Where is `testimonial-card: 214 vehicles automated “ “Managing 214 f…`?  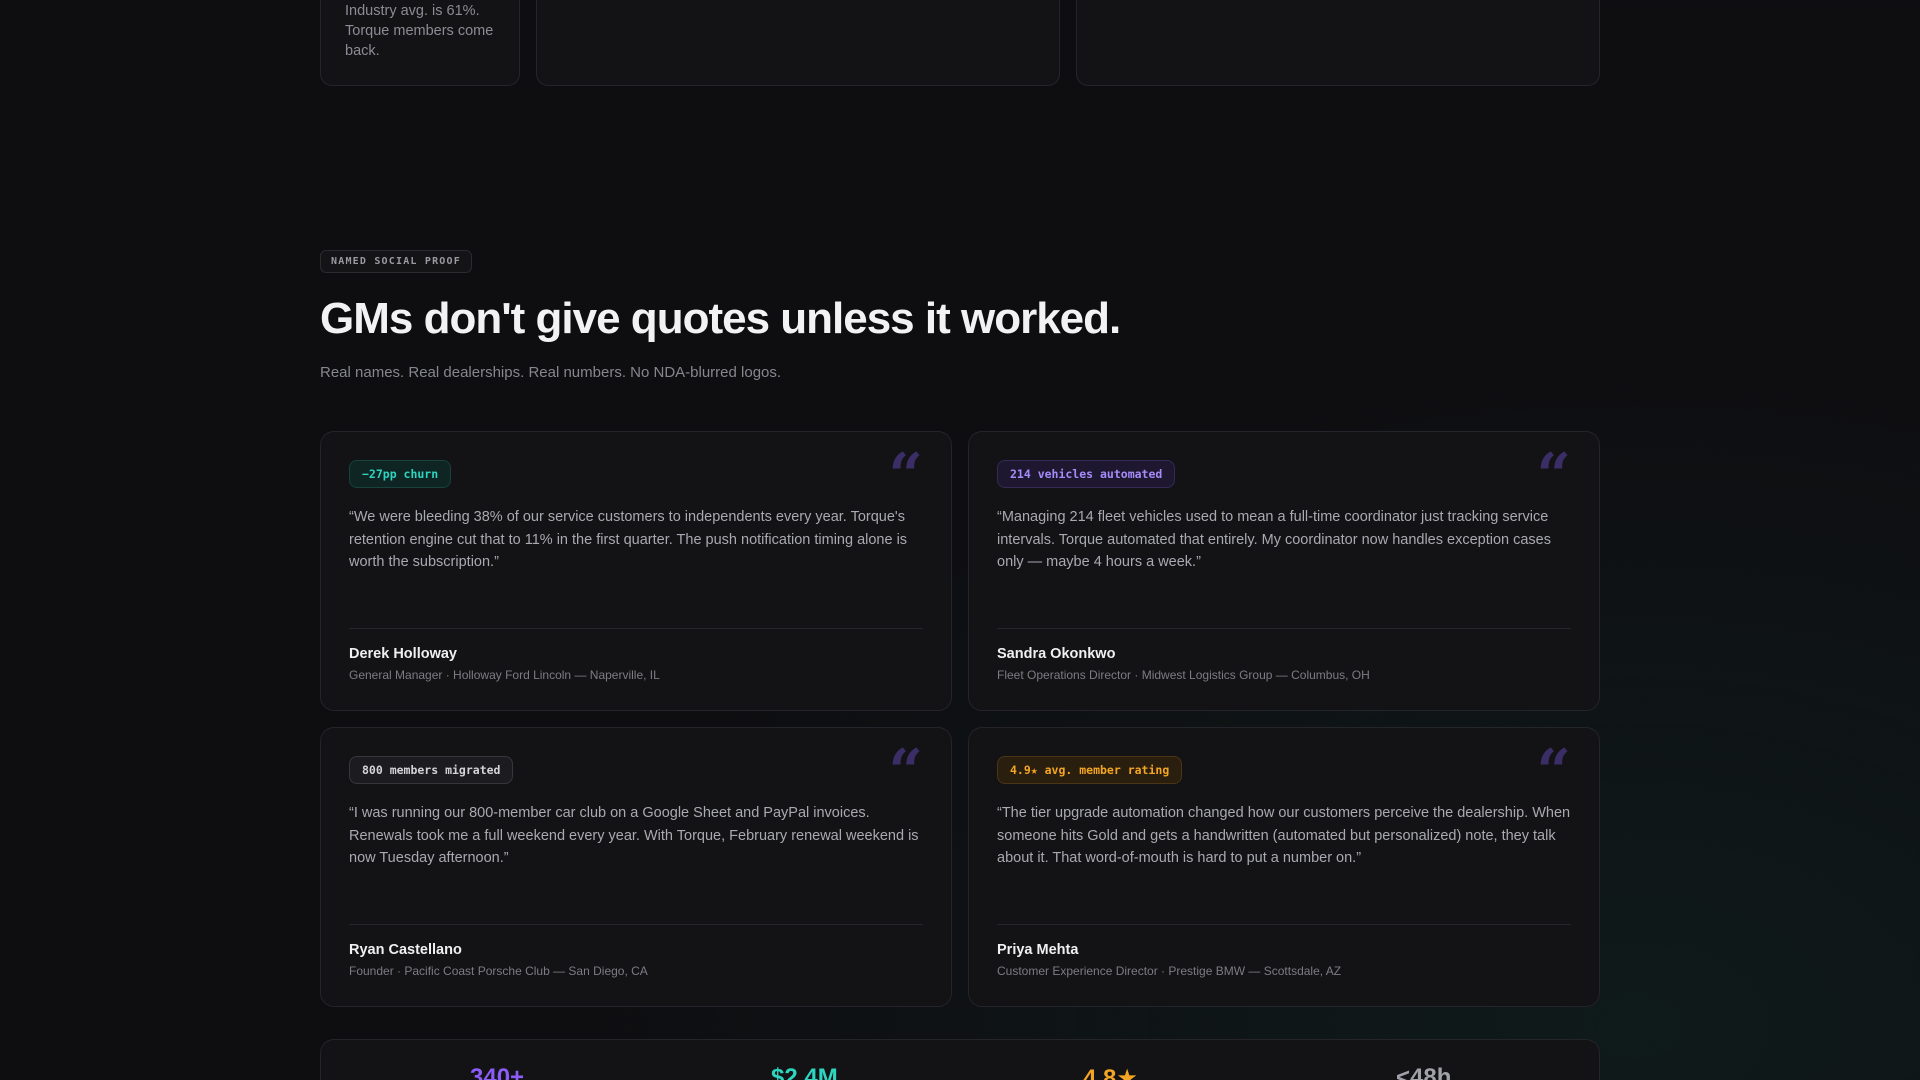 testimonial-card: 214 vehicles automated “ “Managing 214 f… is located at coordinates (1284, 571).